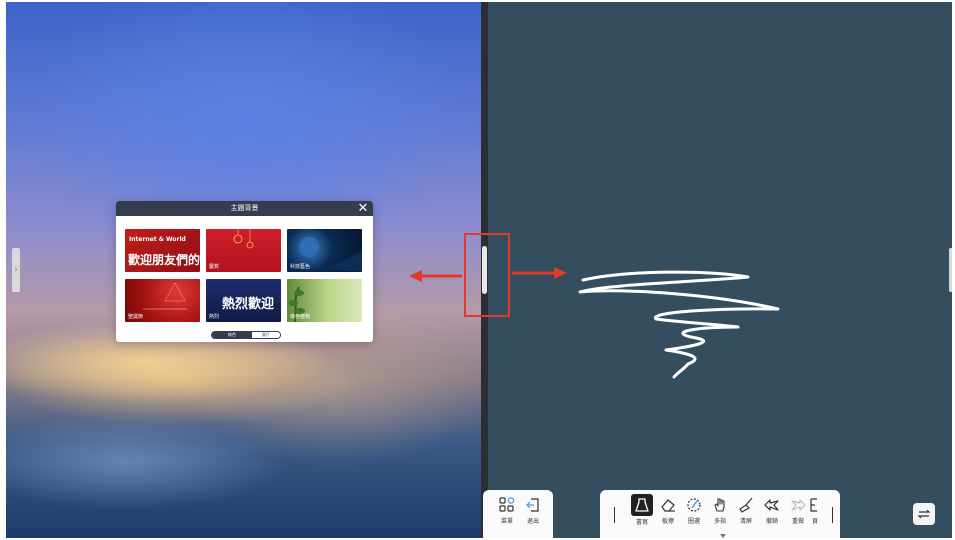 The width and height of the screenshot is (955, 540). I want to click on redo-button: 重做, so click(798, 513).